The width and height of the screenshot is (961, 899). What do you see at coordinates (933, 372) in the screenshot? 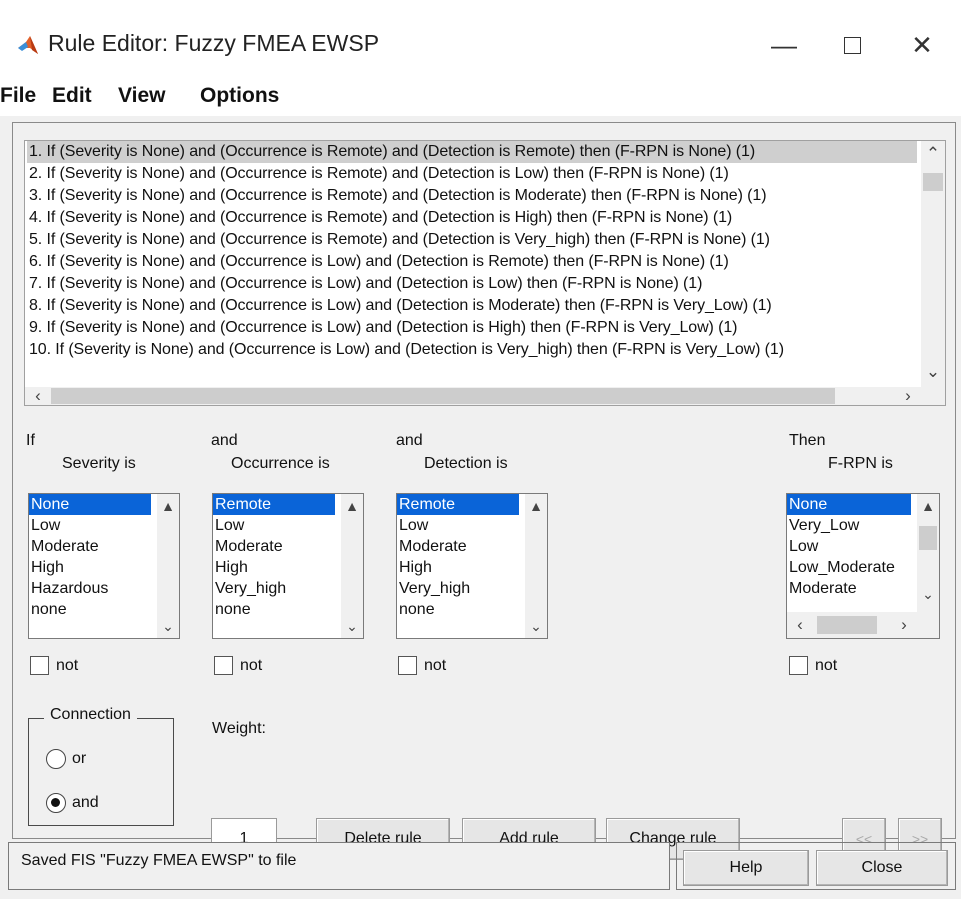
I see `scroll-down-icon: ⌄` at bounding box center [933, 372].